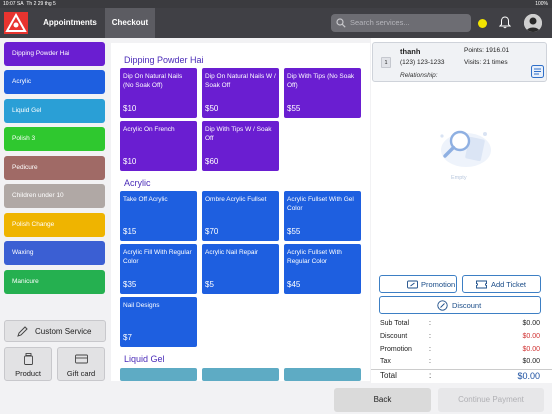  What do you see at coordinates (81, 359) in the screenshot?
I see `gift-card-icon` at bounding box center [81, 359].